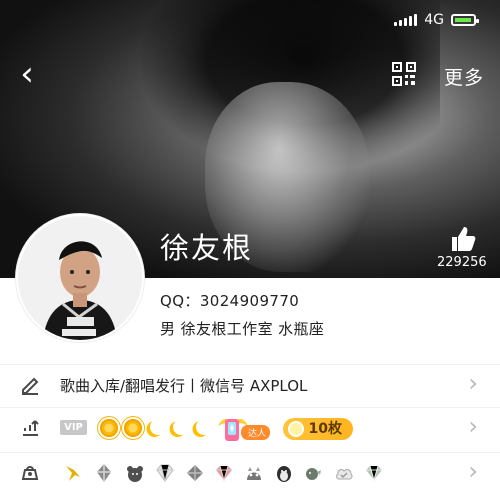 The image size is (500, 500). What do you see at coordinates (104, 473) in the screenshot?
I see `crystal-medal-icon` at bounding box center [104, 473].